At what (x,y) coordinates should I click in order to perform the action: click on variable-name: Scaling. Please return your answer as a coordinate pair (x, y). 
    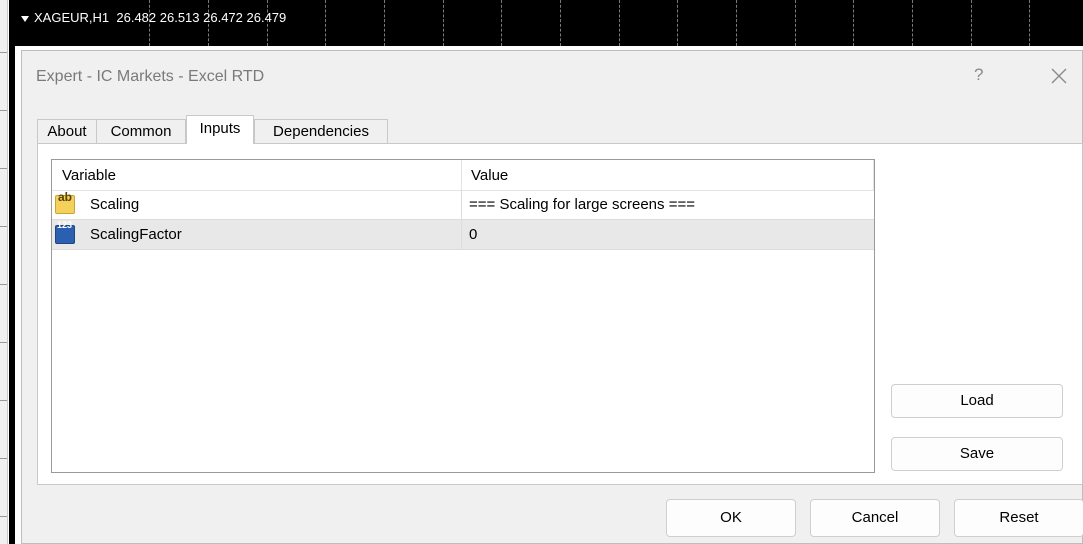
    Looking at the image, I should click on (115, 204).